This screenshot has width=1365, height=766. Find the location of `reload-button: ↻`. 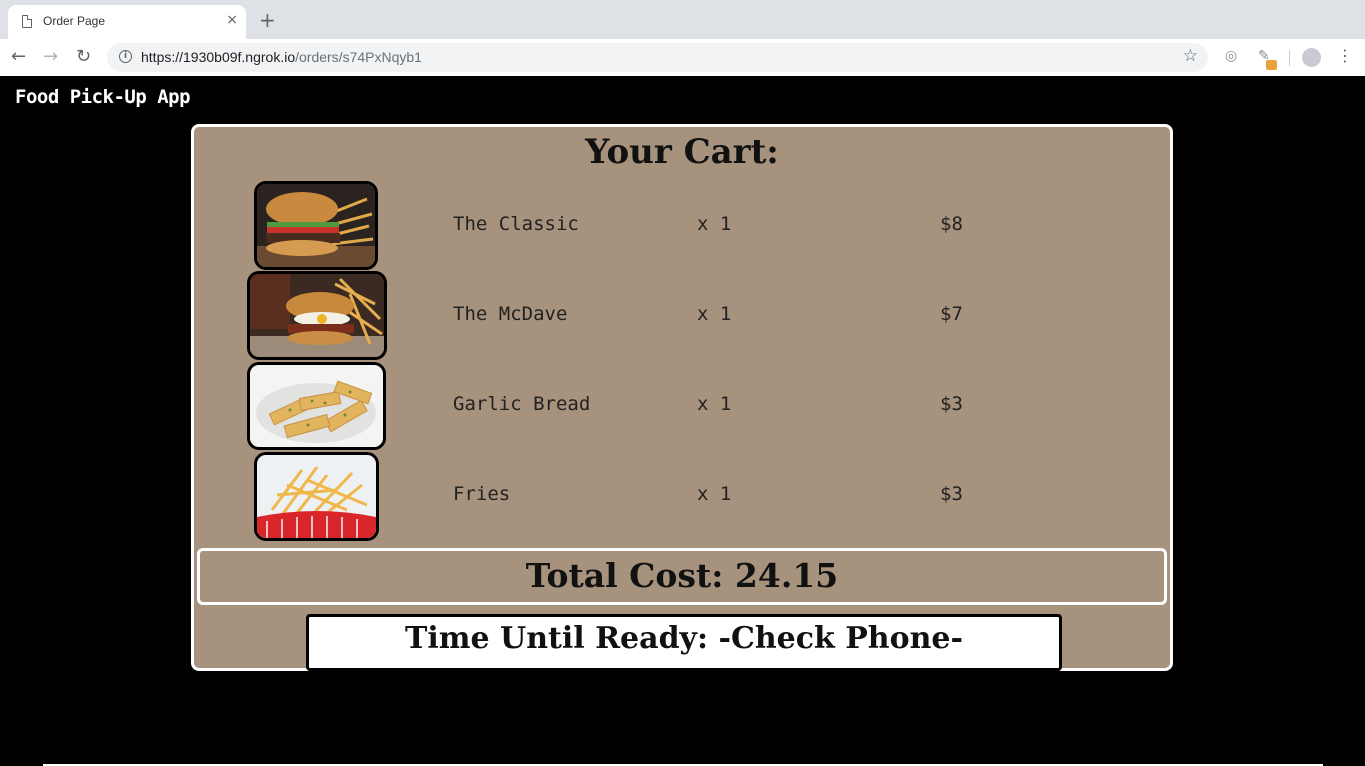

reload-button: ↻ is located at coordinates (83, 57).